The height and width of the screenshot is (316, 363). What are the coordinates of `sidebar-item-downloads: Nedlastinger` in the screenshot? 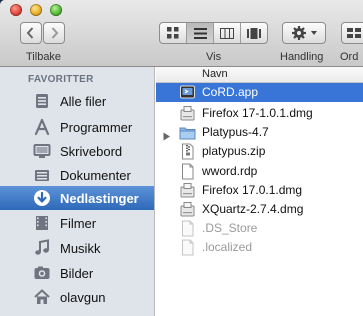 It's located at (77, 198).